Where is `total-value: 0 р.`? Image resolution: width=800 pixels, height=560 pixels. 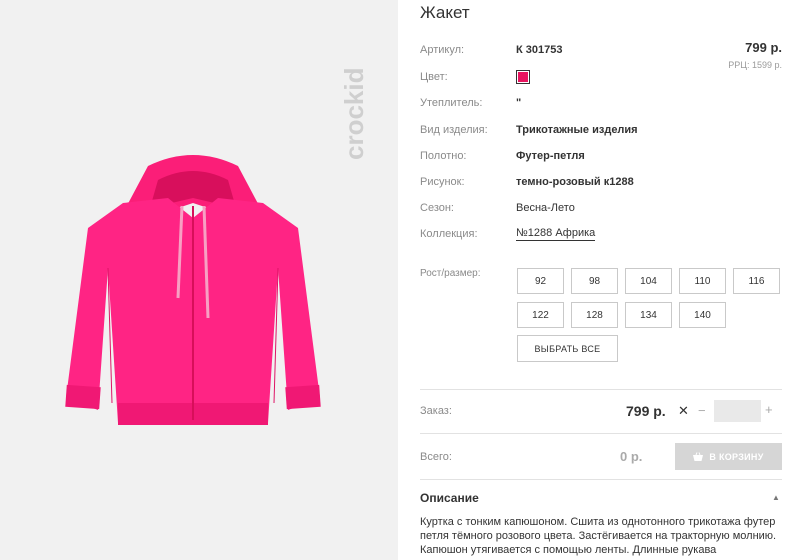 total-value: 0 р. is located at coordinates (631, 456).